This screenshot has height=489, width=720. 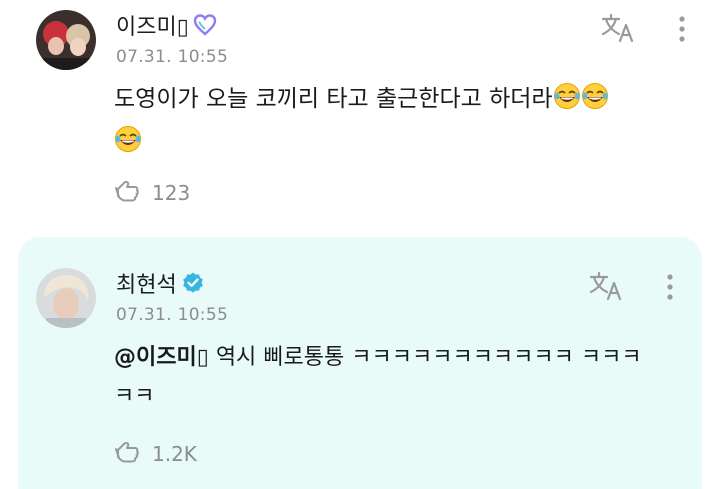 What do you see at coordinates (174, 454) in the screenshot?
I see `reply-like-count: 1.2K` at bounding box center [174, 454].